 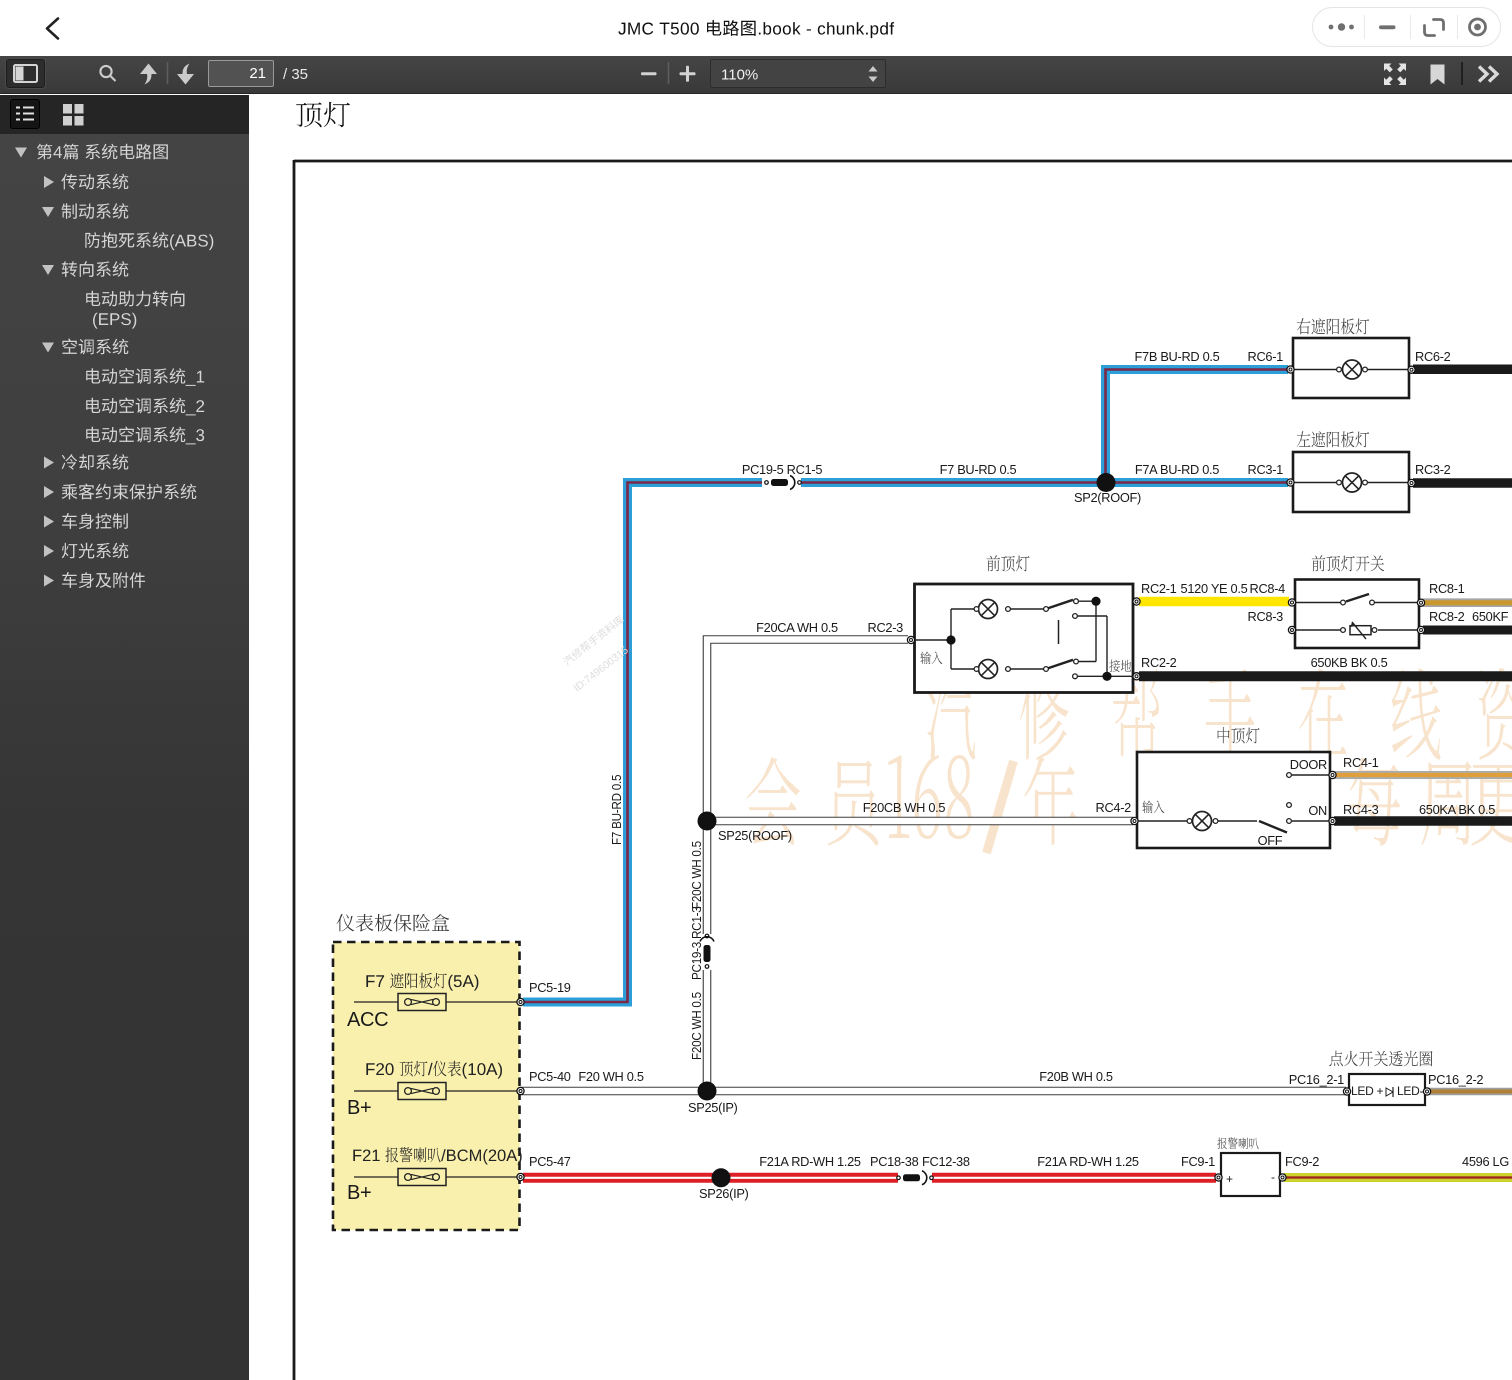 I want to click on svg-text: F7B BU-RD 0.5, so click(x=1177, y=356).